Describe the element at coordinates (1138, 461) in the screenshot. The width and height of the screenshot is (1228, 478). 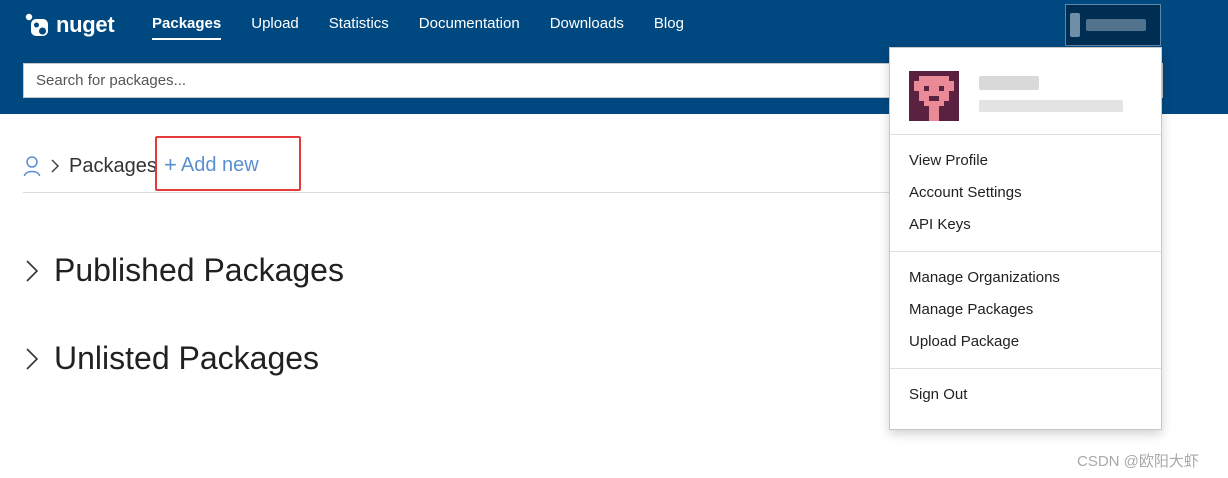
I see `watermark: CSDN @欧阳大虾` at that location.